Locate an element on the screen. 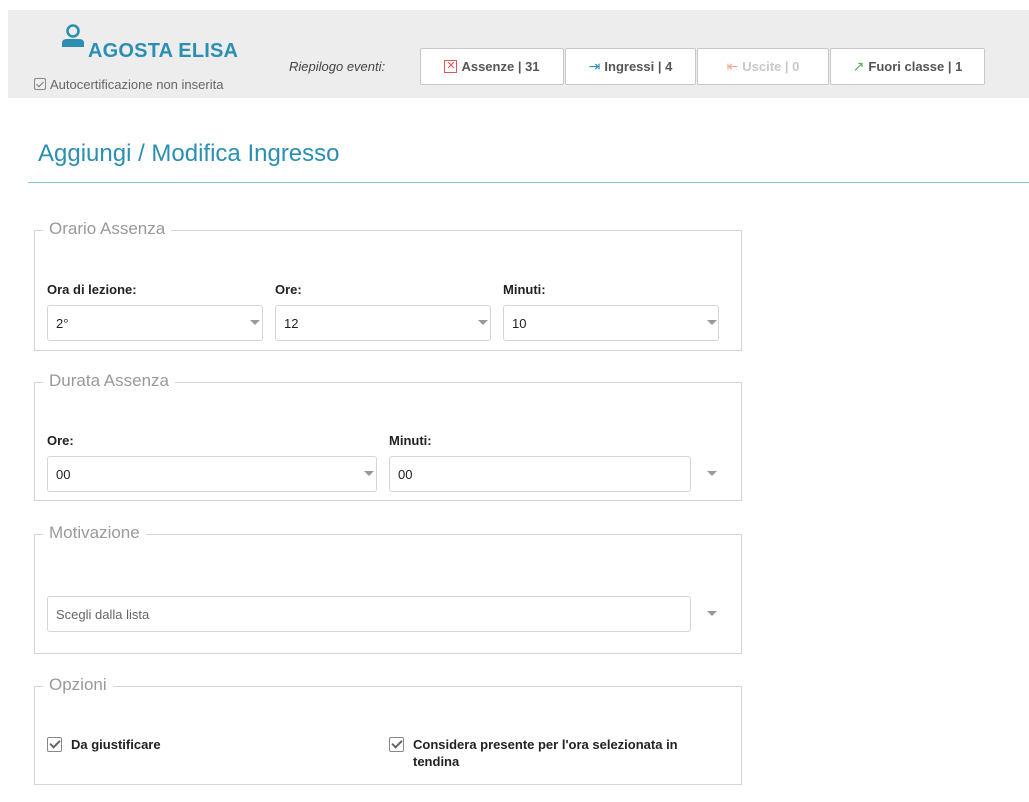 This screenshot has width=1029, height=802. assenze-button: ✕ Assenze | 31 is located at coordinates (492, 66).